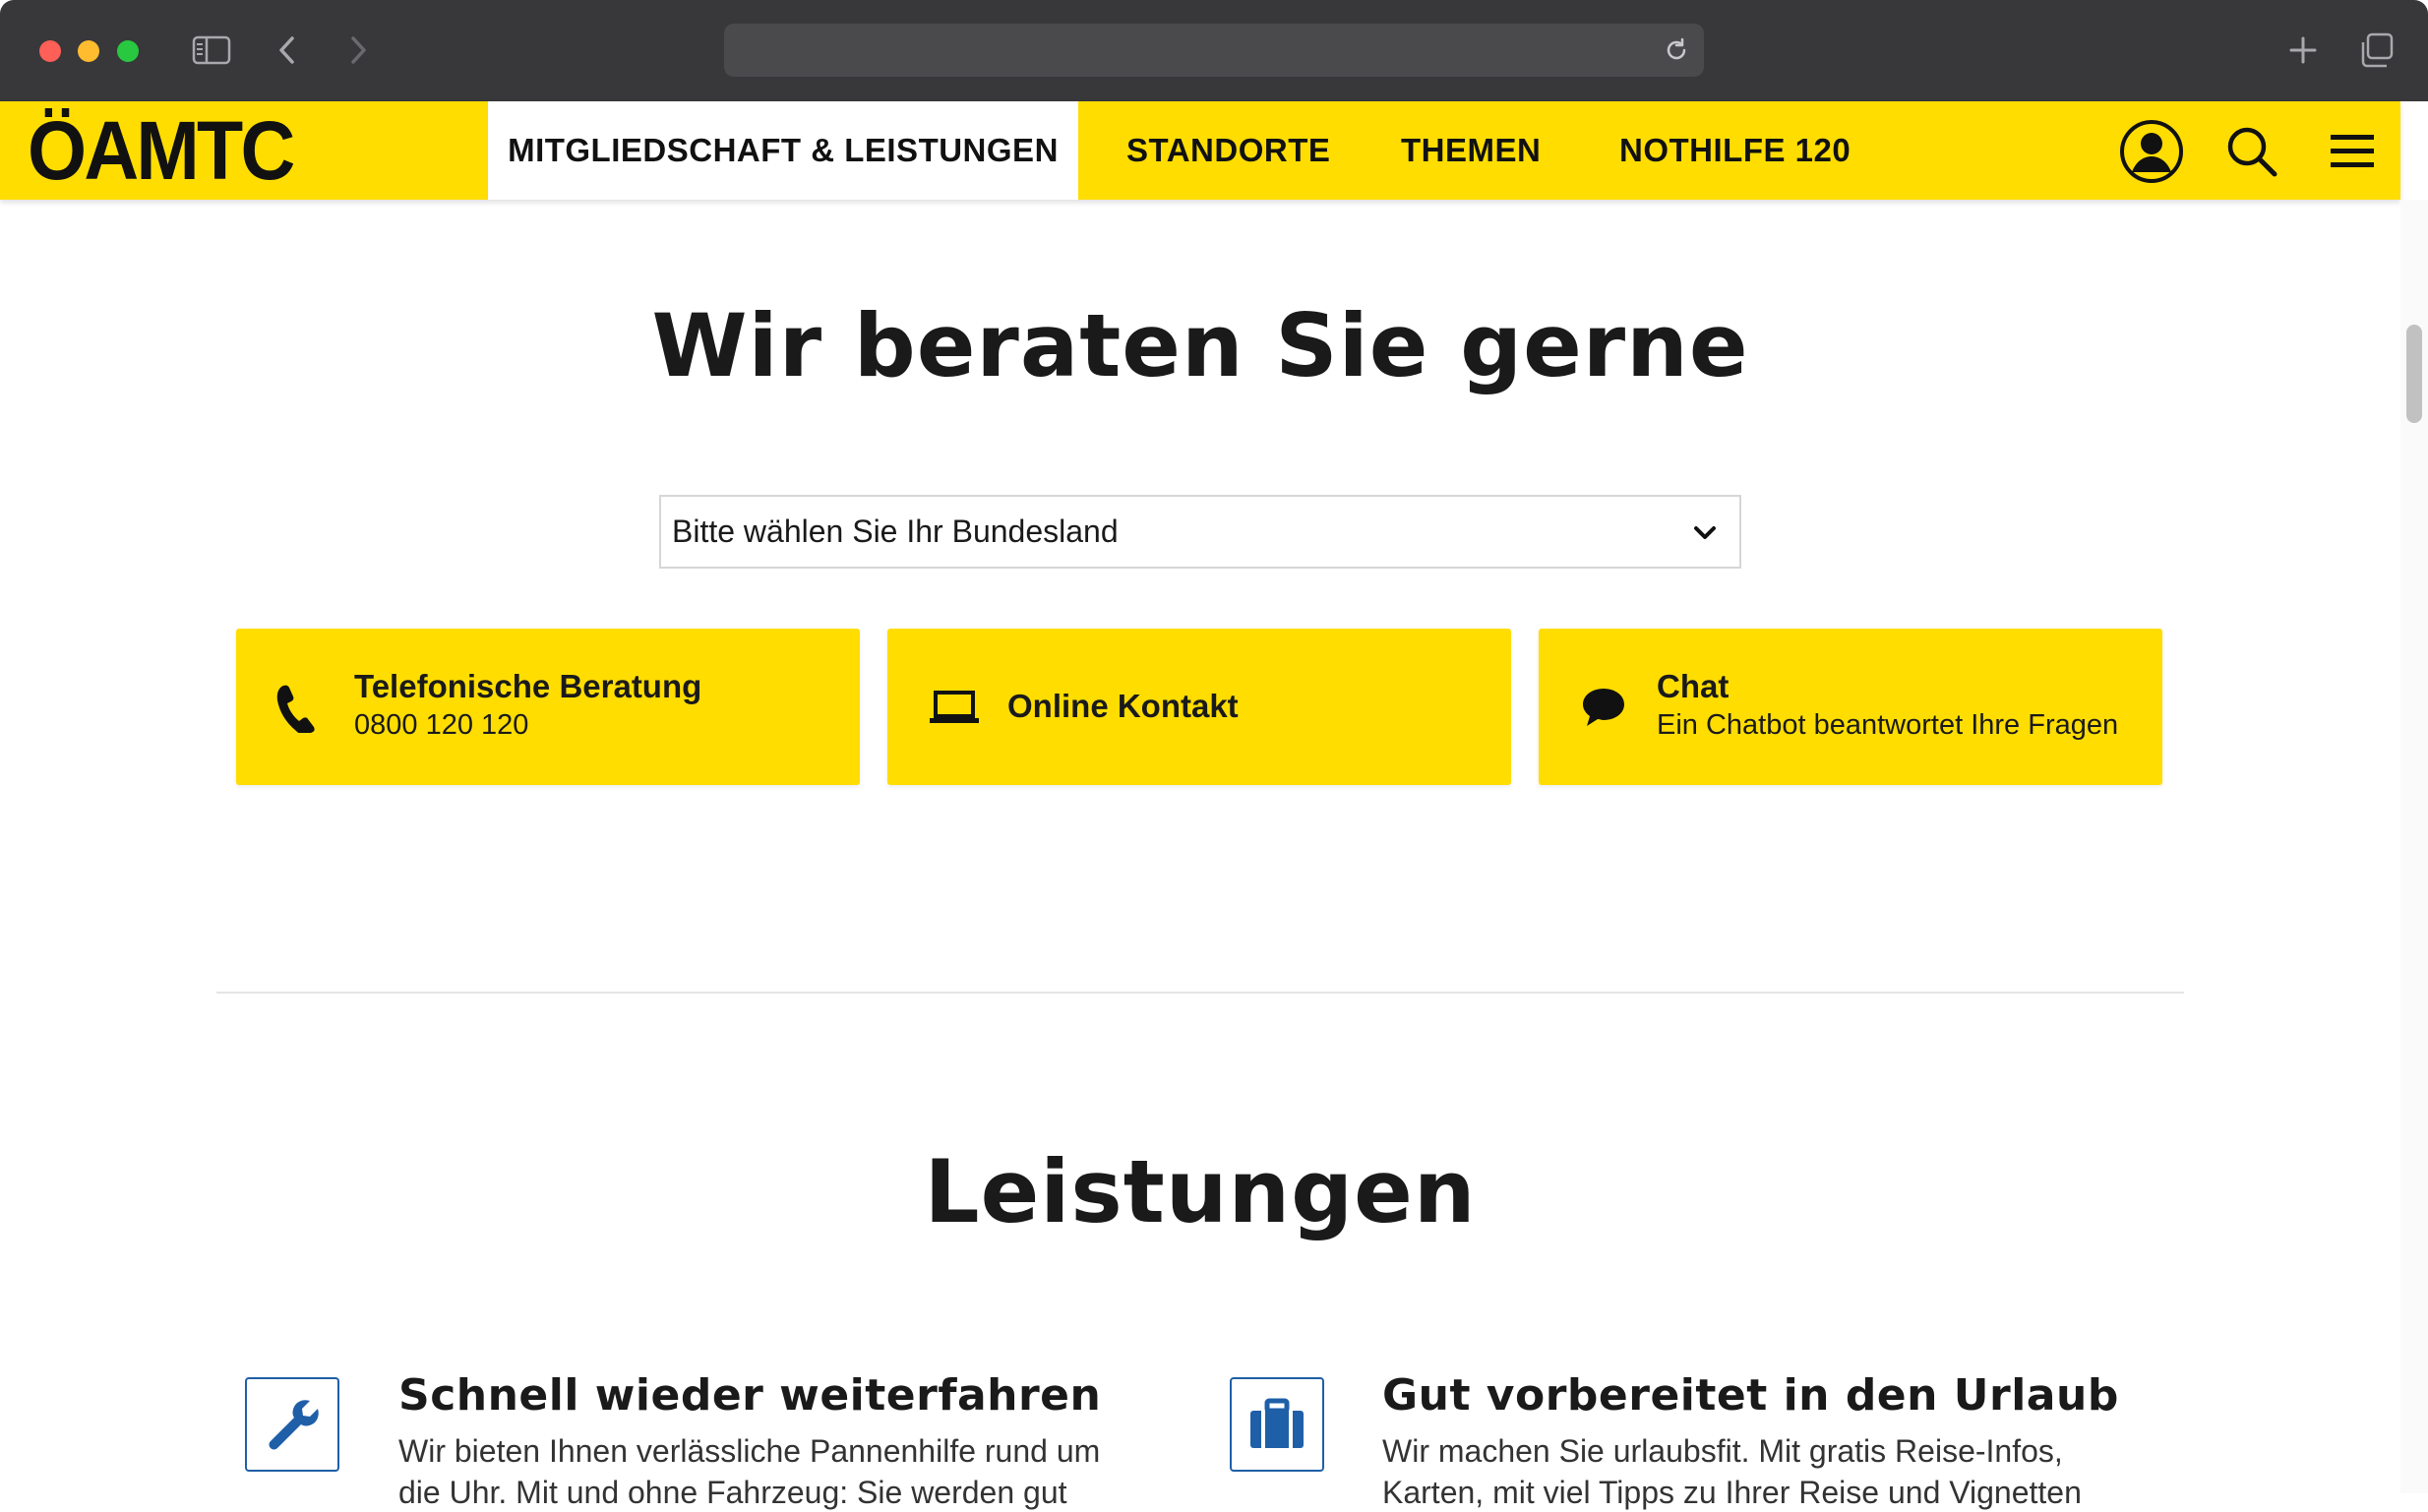  Describe the element at coordinates (1603, 708) in the screenshot. I see `chat-bubble-icon` at that location.